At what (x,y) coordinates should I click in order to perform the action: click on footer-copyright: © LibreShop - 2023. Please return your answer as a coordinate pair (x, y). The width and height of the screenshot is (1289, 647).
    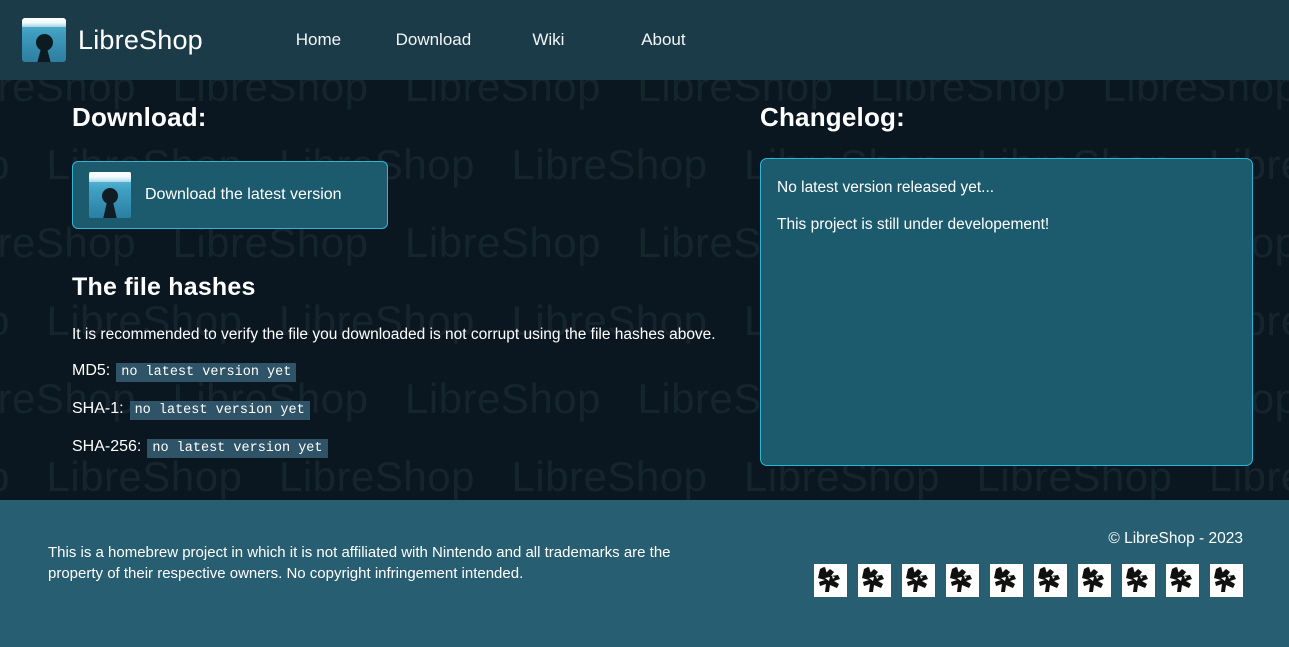
    Looking at the image, I should click on (1175, 538).